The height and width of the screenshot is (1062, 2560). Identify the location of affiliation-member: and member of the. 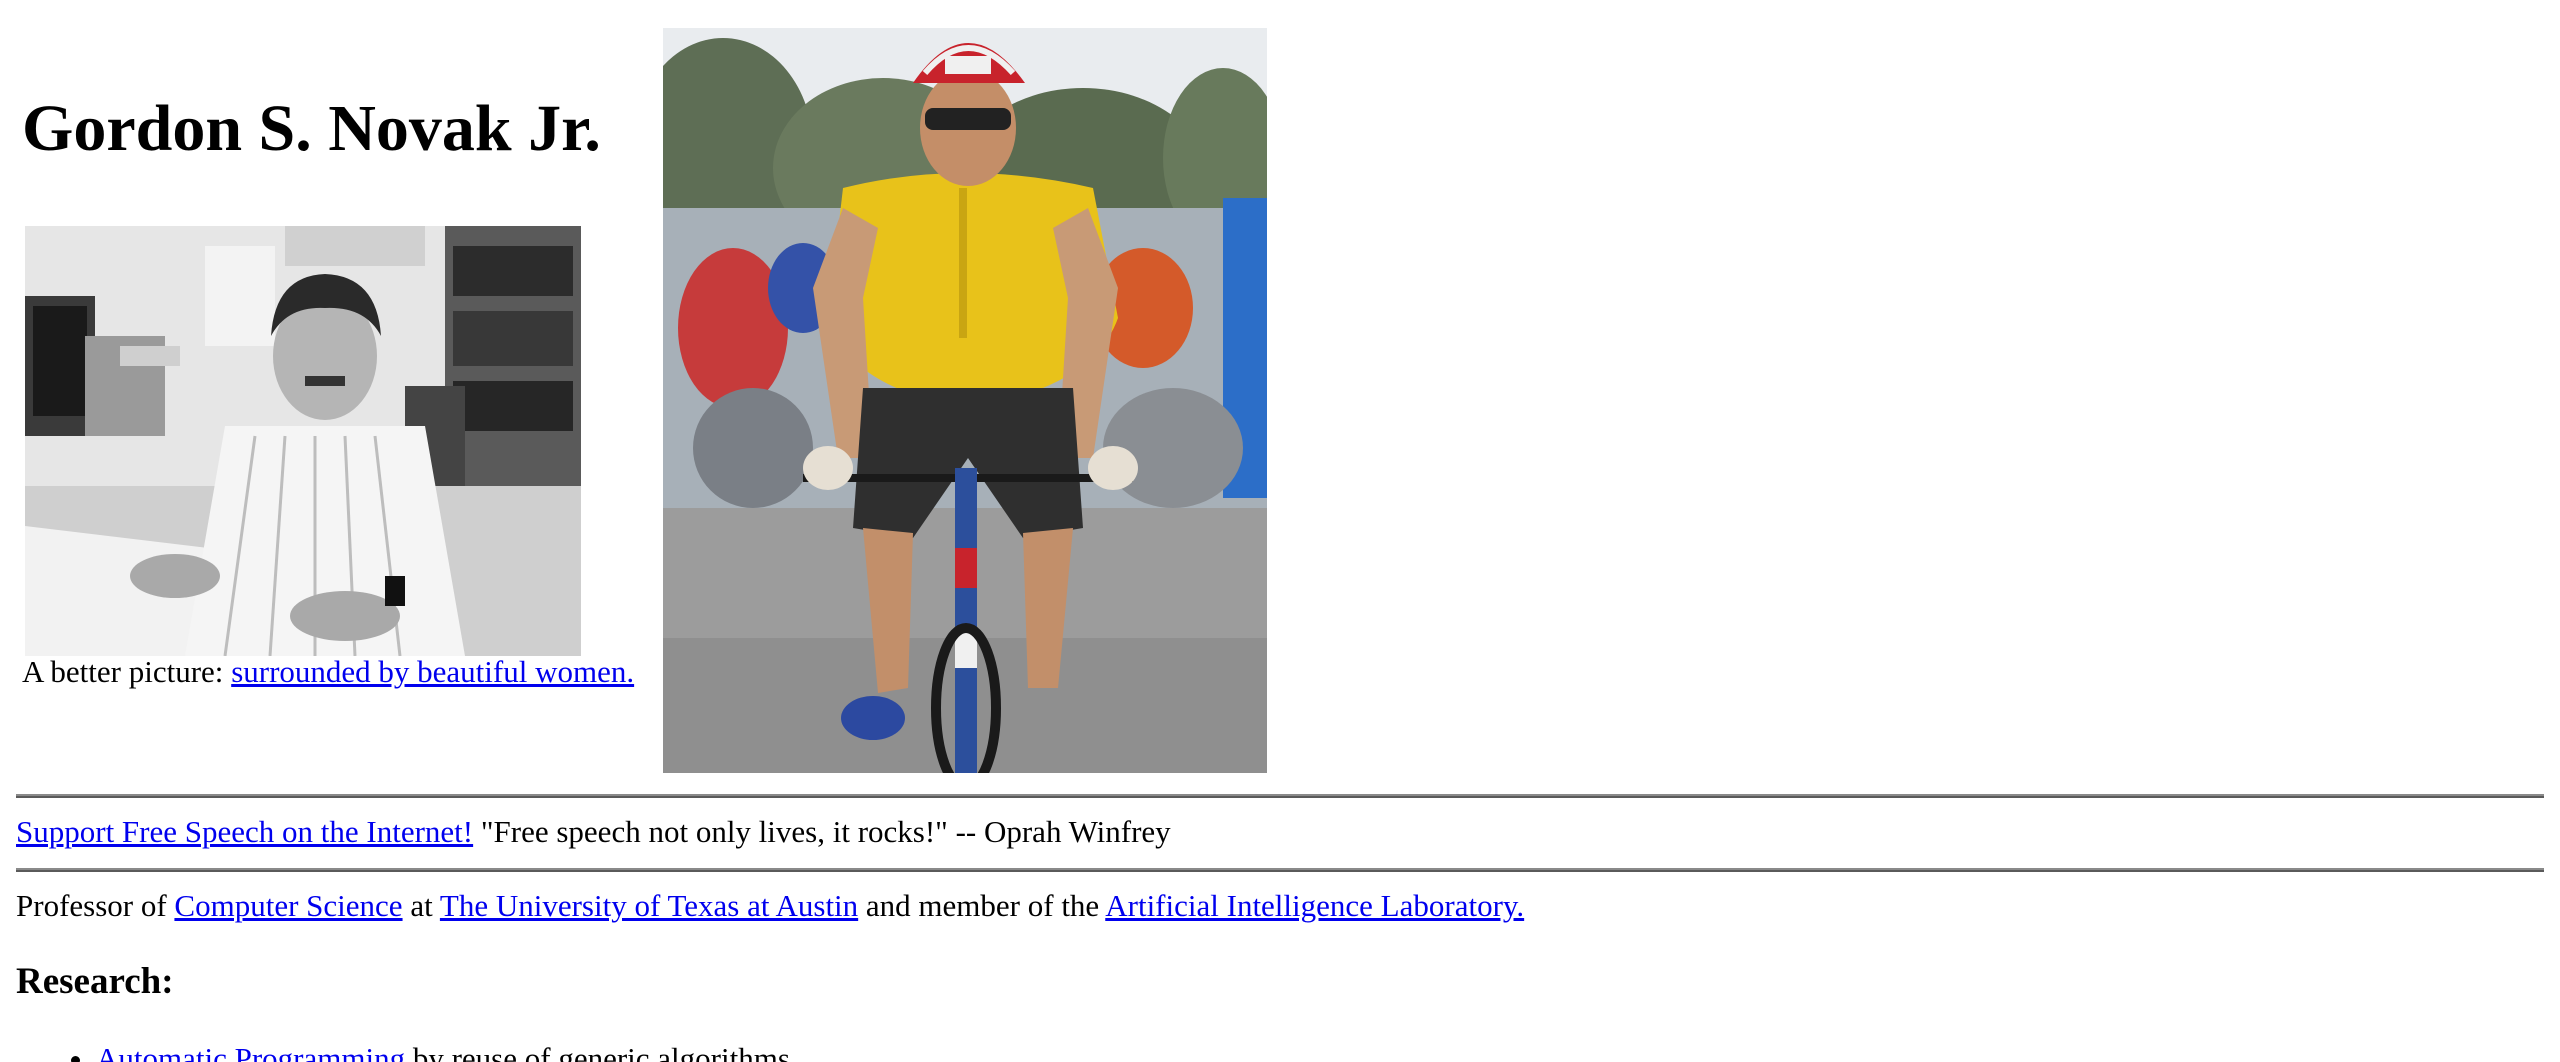
(982, 905).